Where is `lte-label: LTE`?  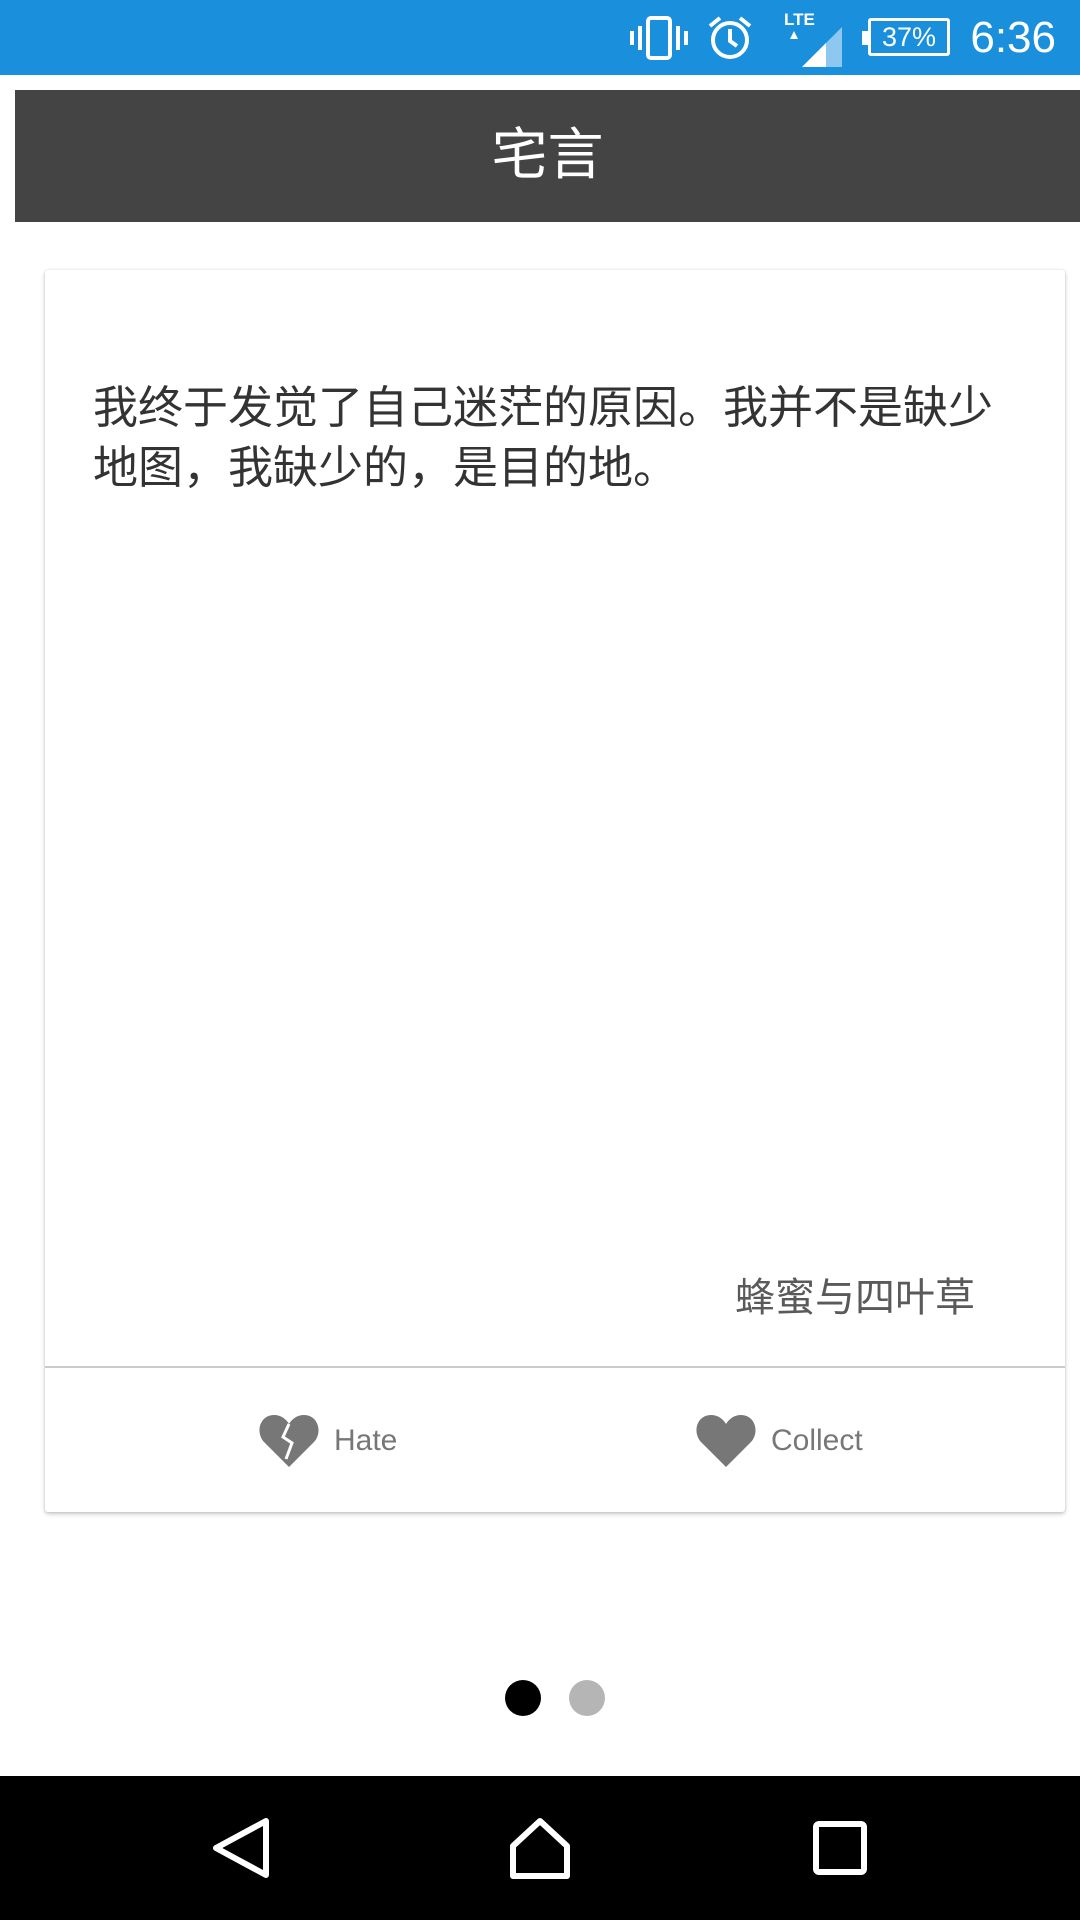 lte-label: LTE is located at coordinates (799, 19).